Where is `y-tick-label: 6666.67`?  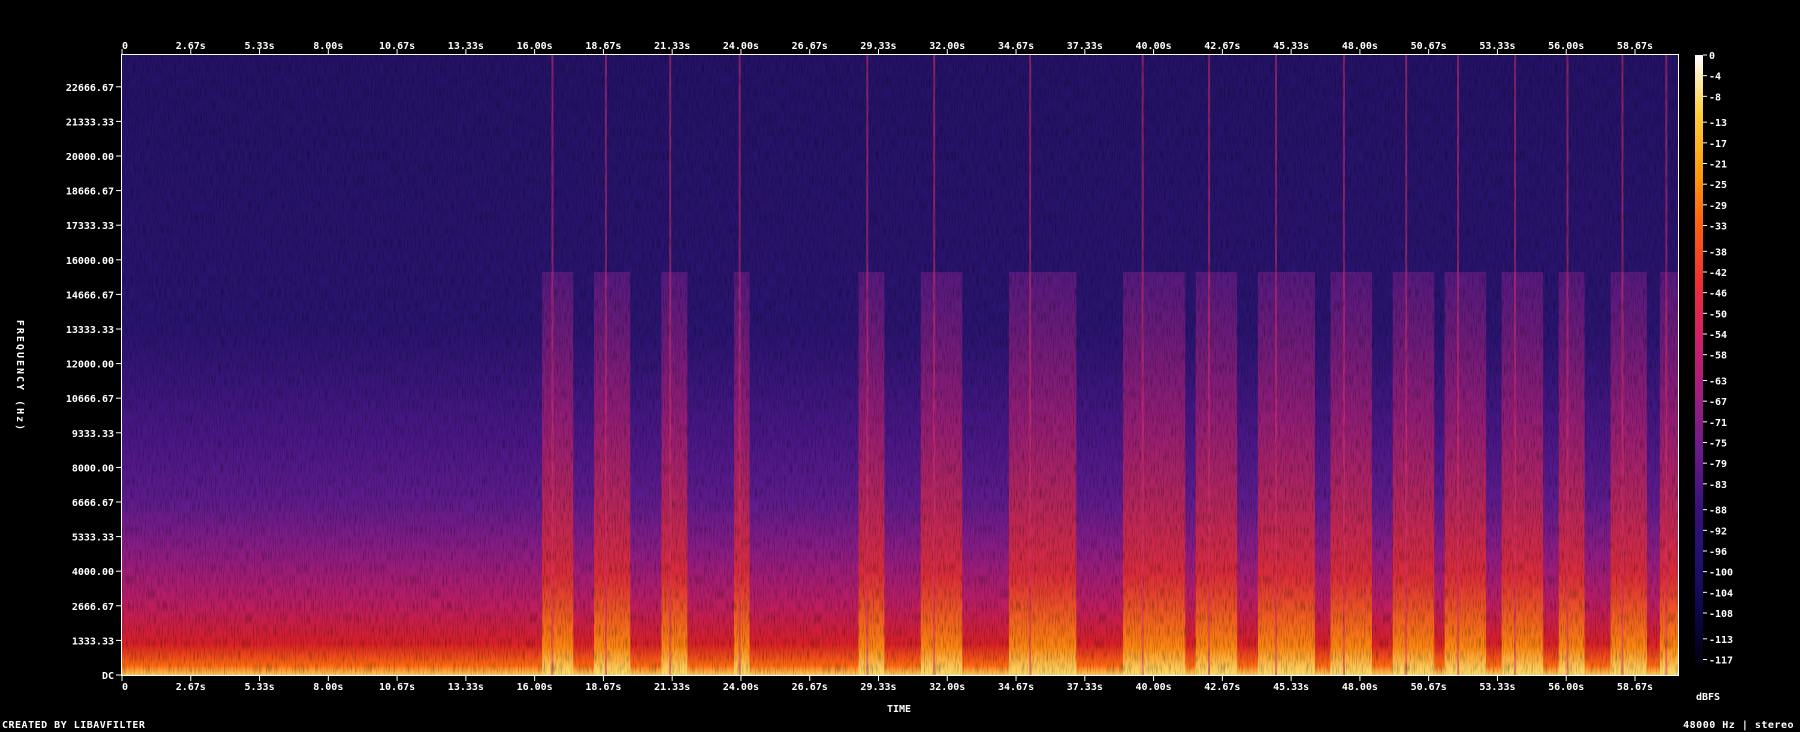 y-tick-label: 6666.67 is located at coordinates (93, 503).